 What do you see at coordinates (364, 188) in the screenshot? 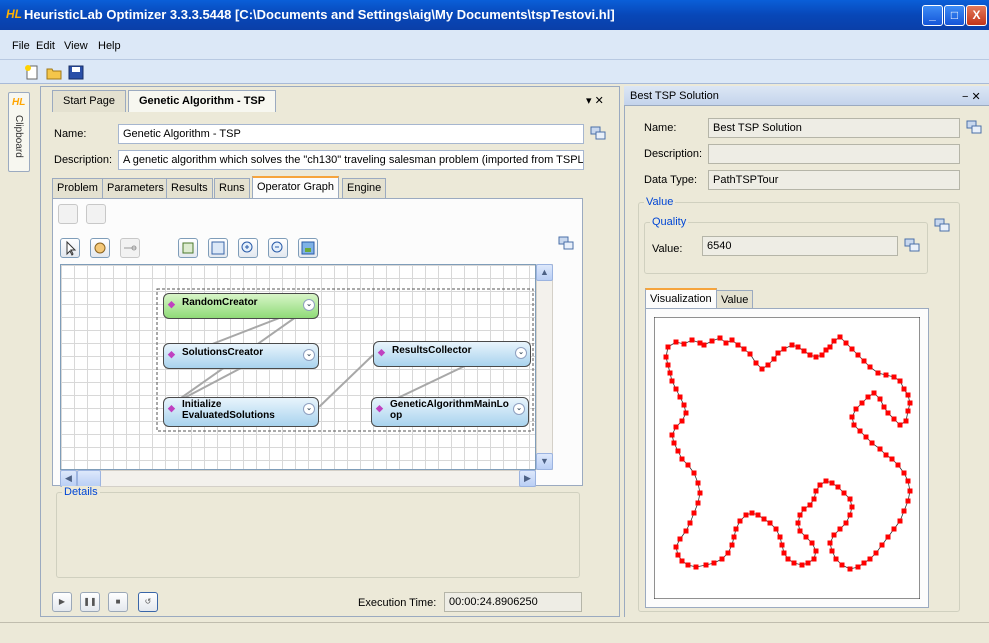
I see `tab-engine: Engine` at bounding box center [364, 188].